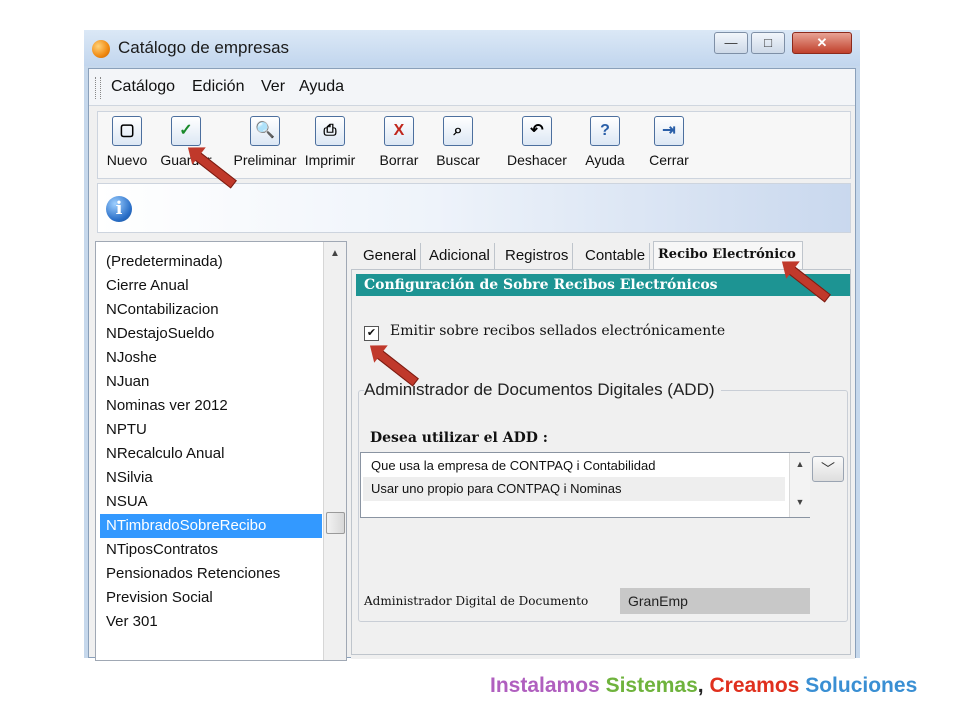  What do you see at coordinates (800, 505) in the screenshot?
I see `scroll-down-arrow-icon: ▼` at bounding box center [800, 505].